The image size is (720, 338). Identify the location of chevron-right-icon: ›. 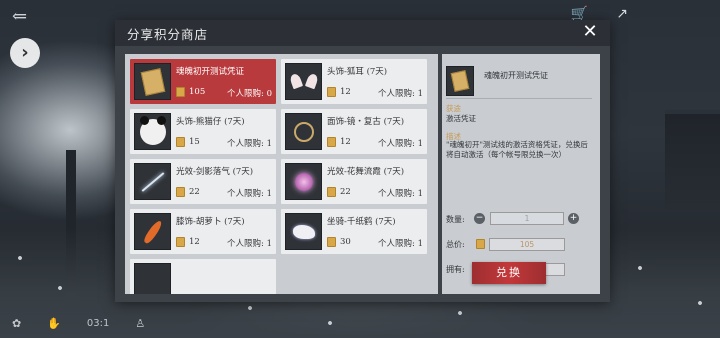
(25, 53).